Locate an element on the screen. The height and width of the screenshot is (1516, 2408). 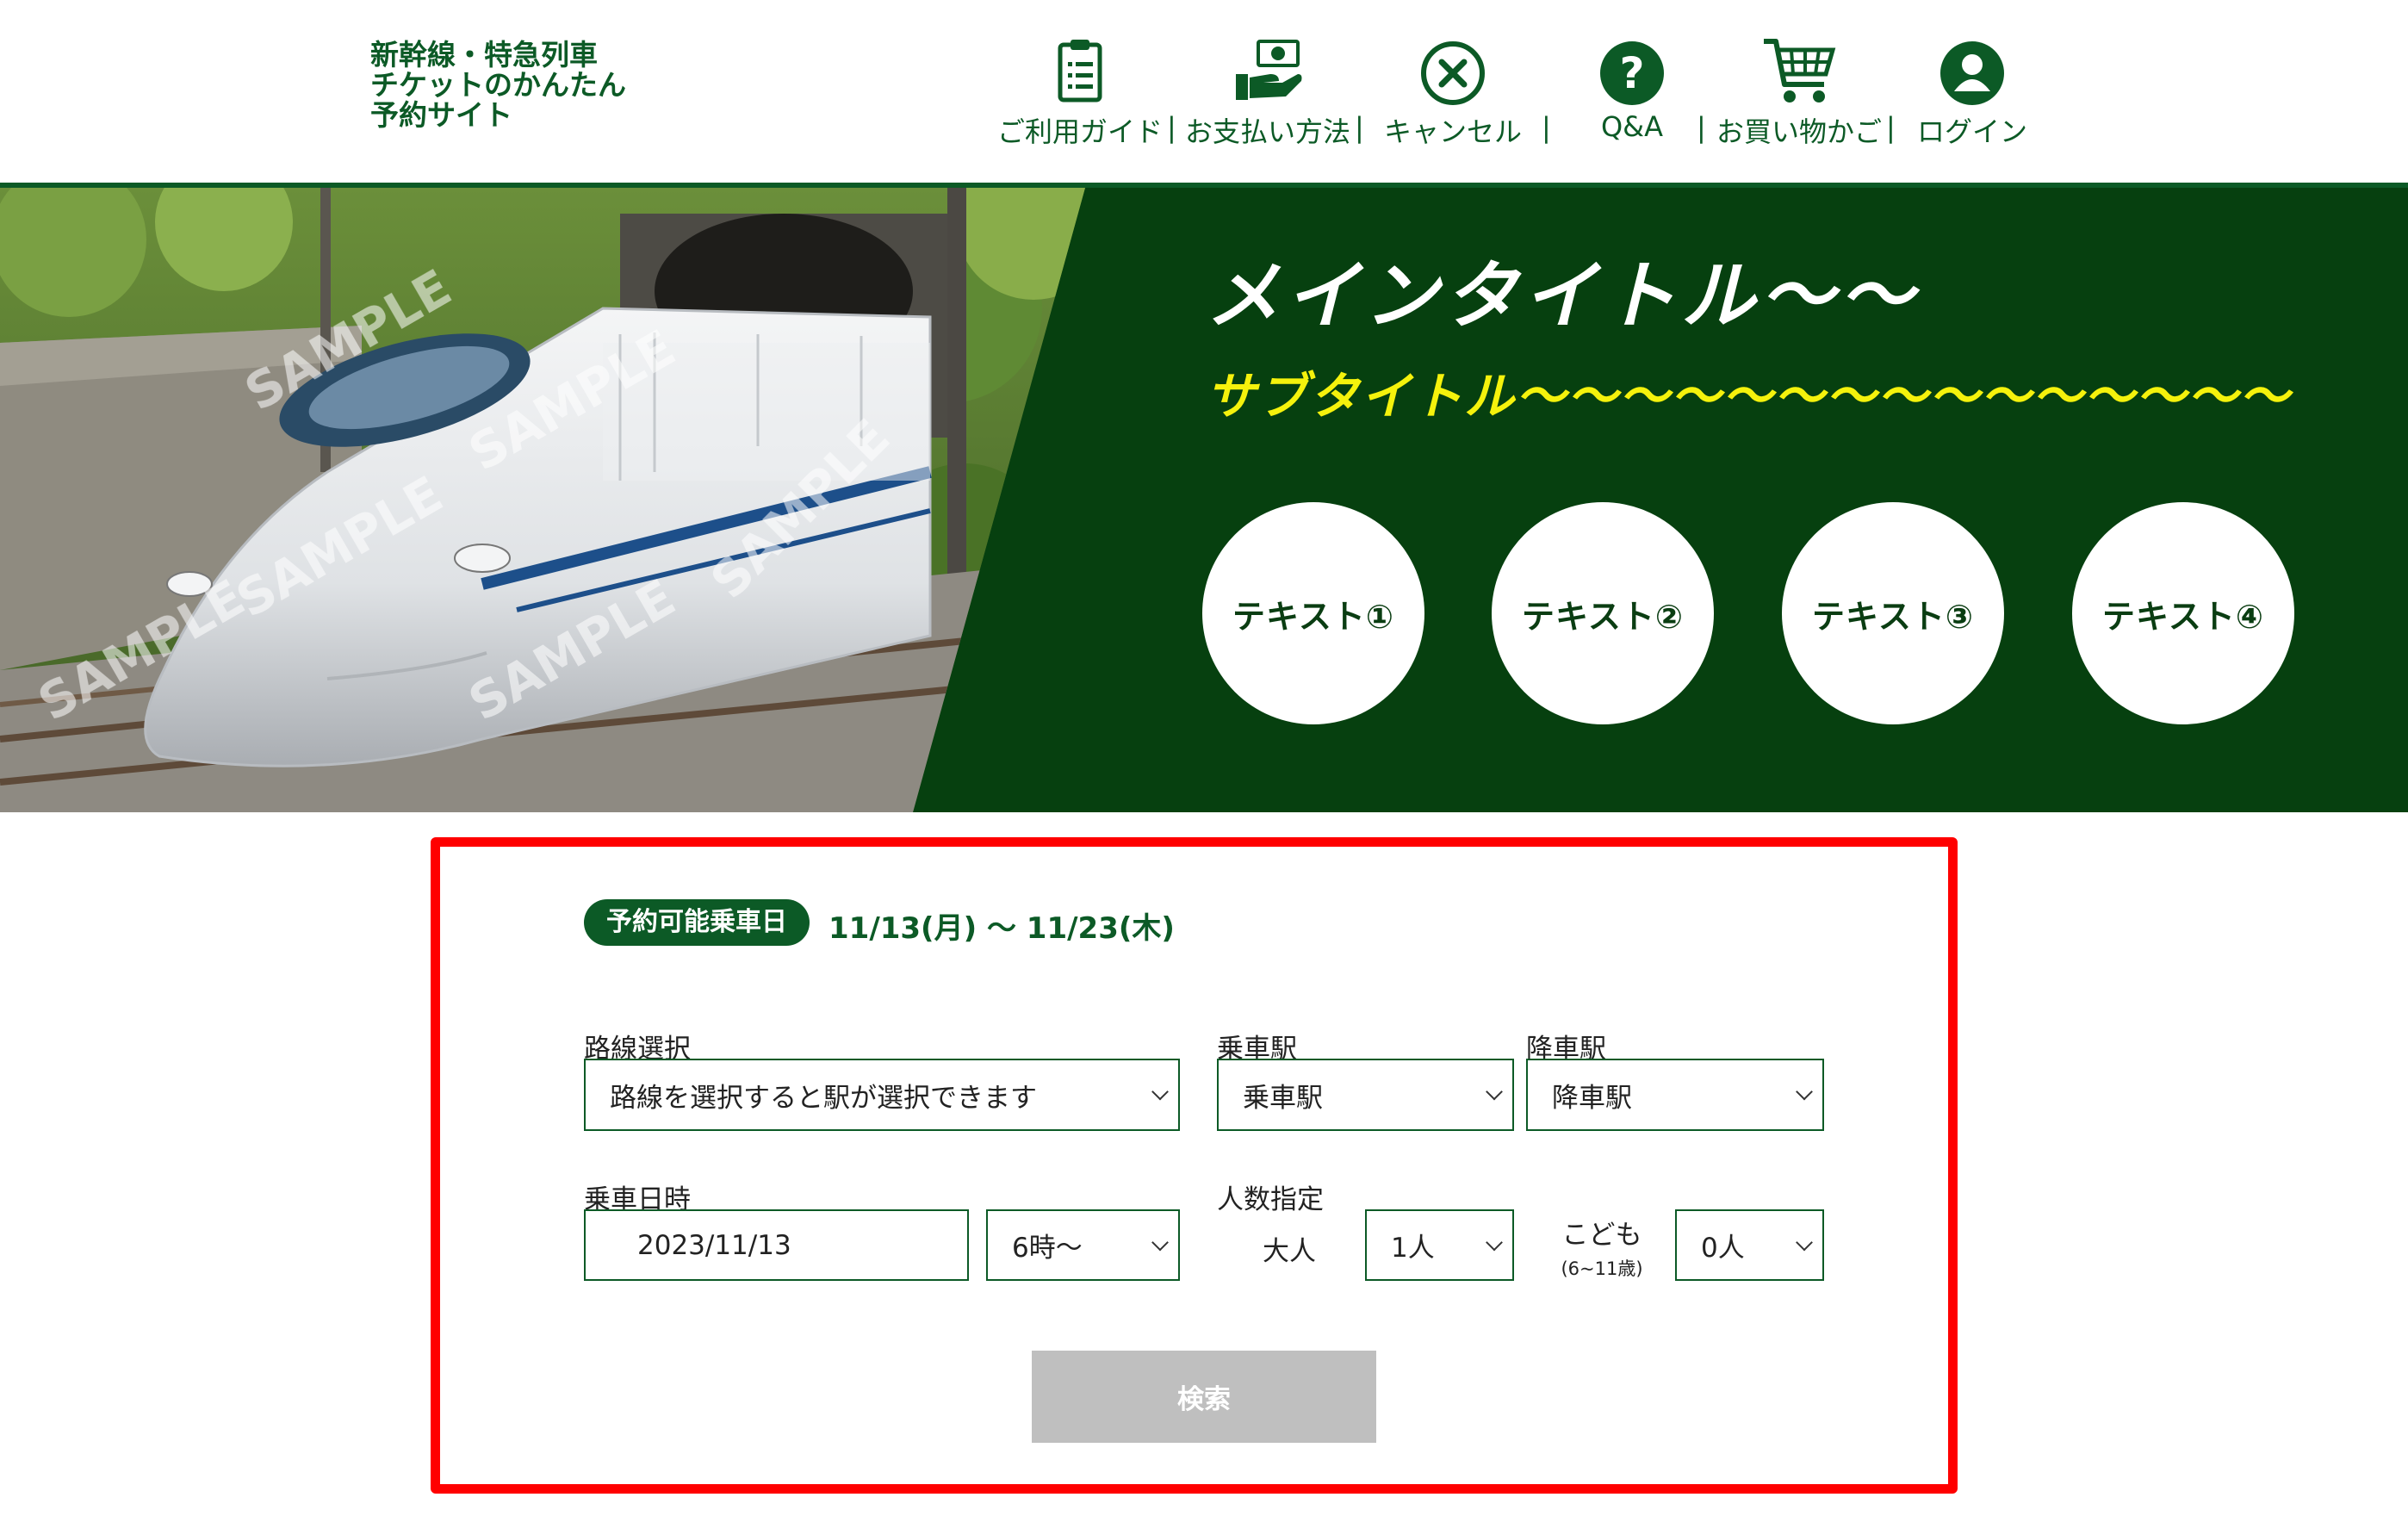
nav-payment: お支払い方法 is located at coordinates (1267, 92).